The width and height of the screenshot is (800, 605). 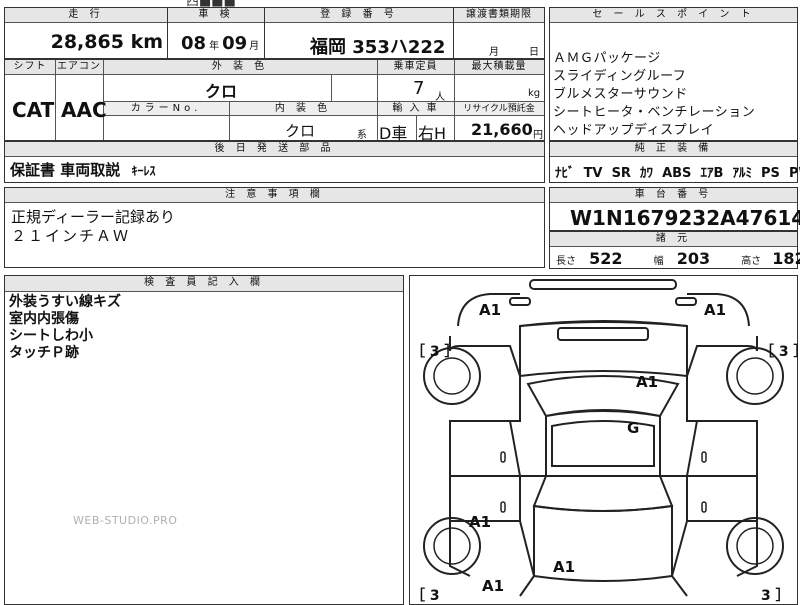 I want to click on right-front-door, so click(x=721, y=448).